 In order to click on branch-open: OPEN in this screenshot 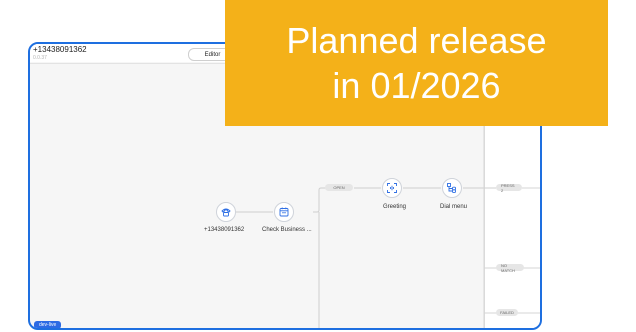, I will do `click(339, 187)`.